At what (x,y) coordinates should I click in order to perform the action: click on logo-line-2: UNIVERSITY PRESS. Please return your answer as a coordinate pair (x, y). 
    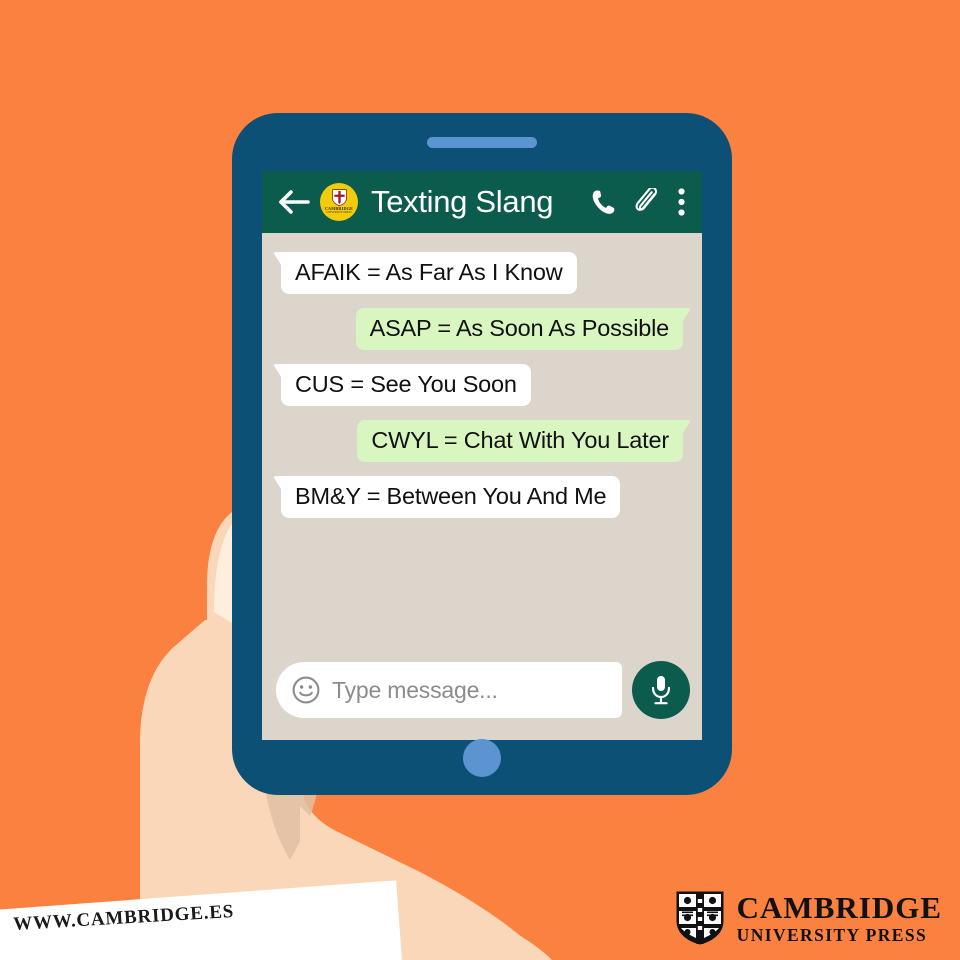
    Looking at the image, I should click on (832, 934).